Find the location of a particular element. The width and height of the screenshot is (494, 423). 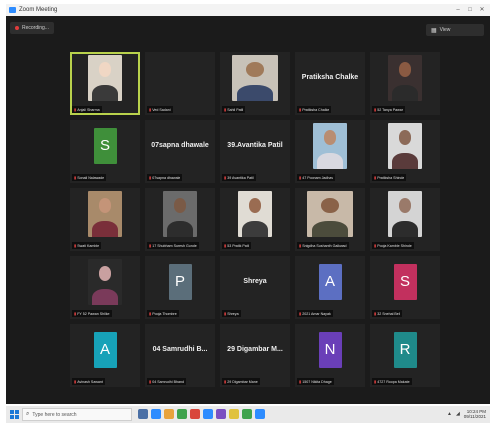

participant-tile: S ▮ 32 Snehal Bell is located at coordinates (405, 287).